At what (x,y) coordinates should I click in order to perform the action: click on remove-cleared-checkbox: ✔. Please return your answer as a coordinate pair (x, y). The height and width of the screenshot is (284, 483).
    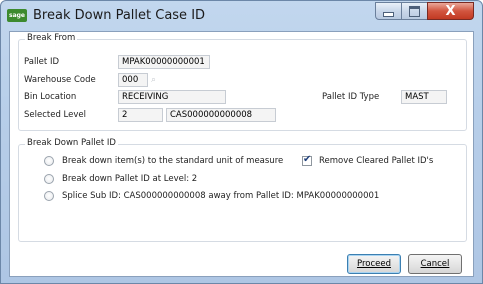
    Looking at the image, I should click on (307, 160).